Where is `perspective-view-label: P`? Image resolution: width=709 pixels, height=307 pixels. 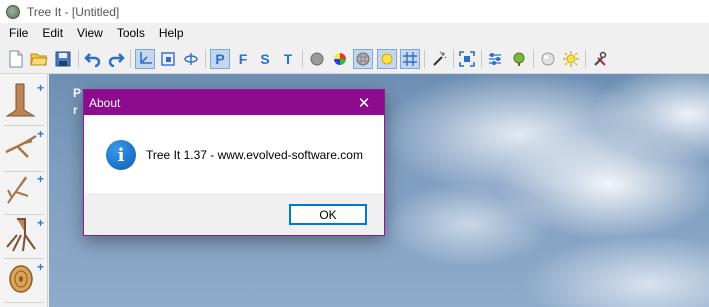 perspective-view-label: P is located at coordinates (220, 59).